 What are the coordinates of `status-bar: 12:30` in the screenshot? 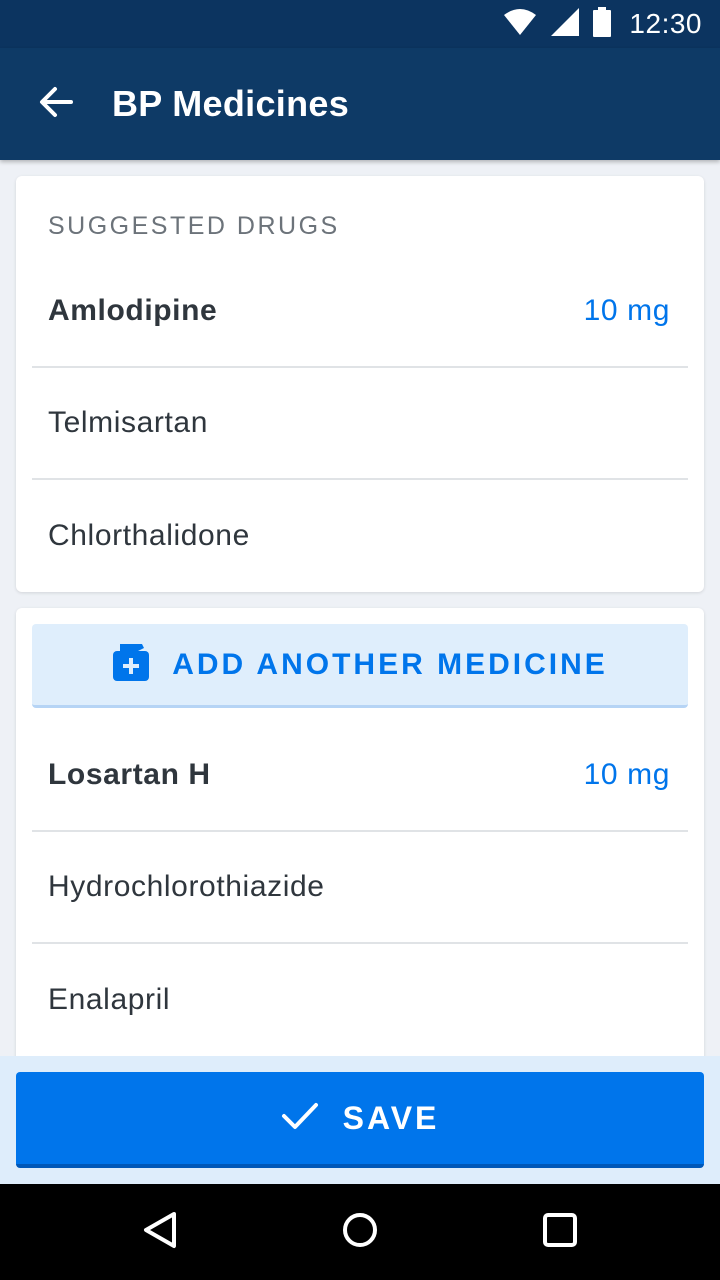 It's located at (360, 24).